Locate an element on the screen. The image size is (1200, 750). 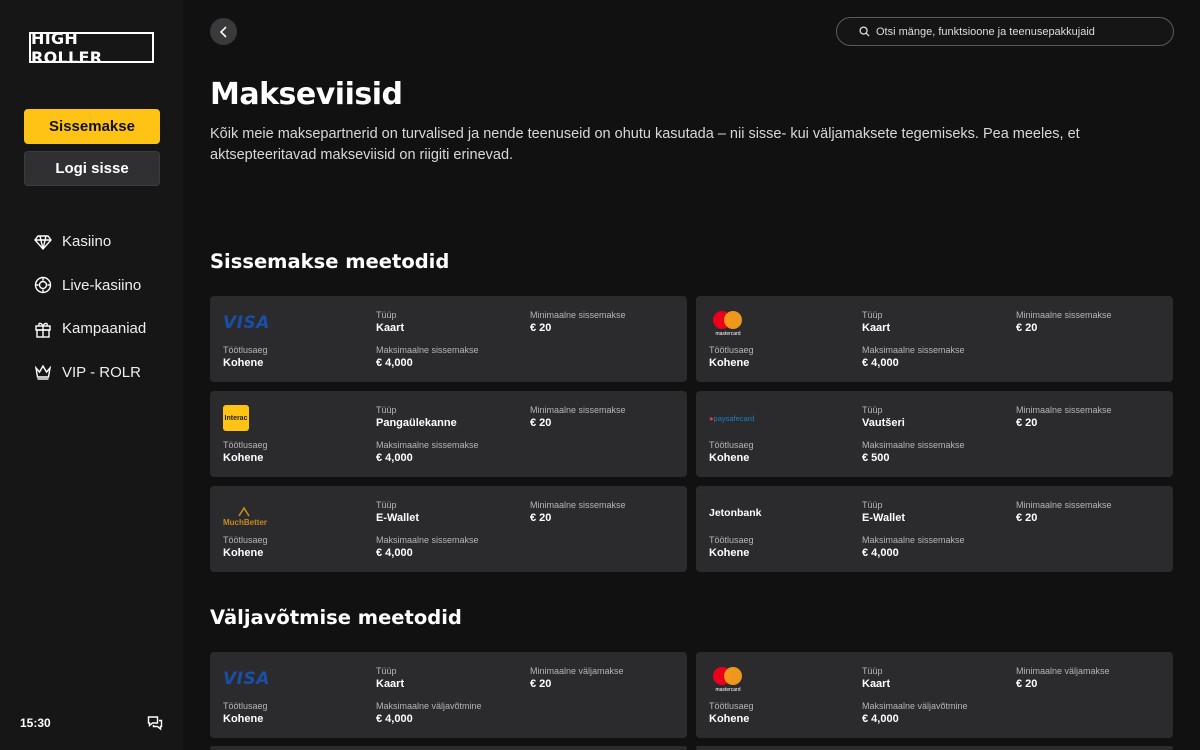
muchbetter-logo: MuchBetter is located at coordinates (253, 513).